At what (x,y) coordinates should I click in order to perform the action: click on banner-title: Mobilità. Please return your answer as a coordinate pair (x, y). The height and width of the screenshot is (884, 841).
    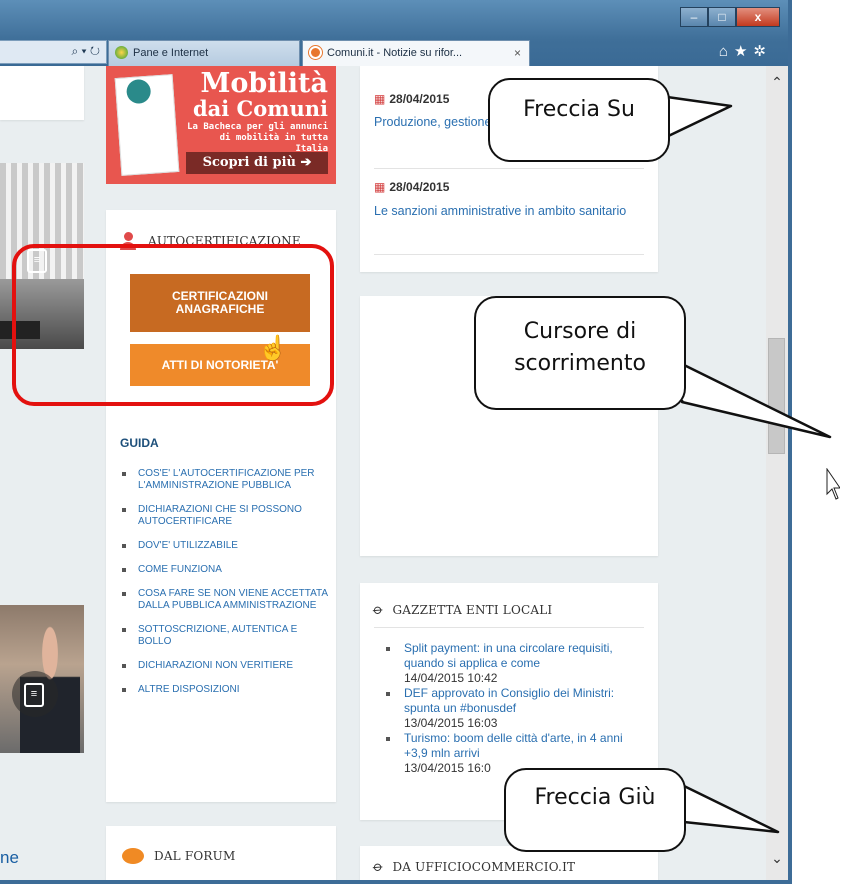
    Looking at the image, I should click on (264, 83).